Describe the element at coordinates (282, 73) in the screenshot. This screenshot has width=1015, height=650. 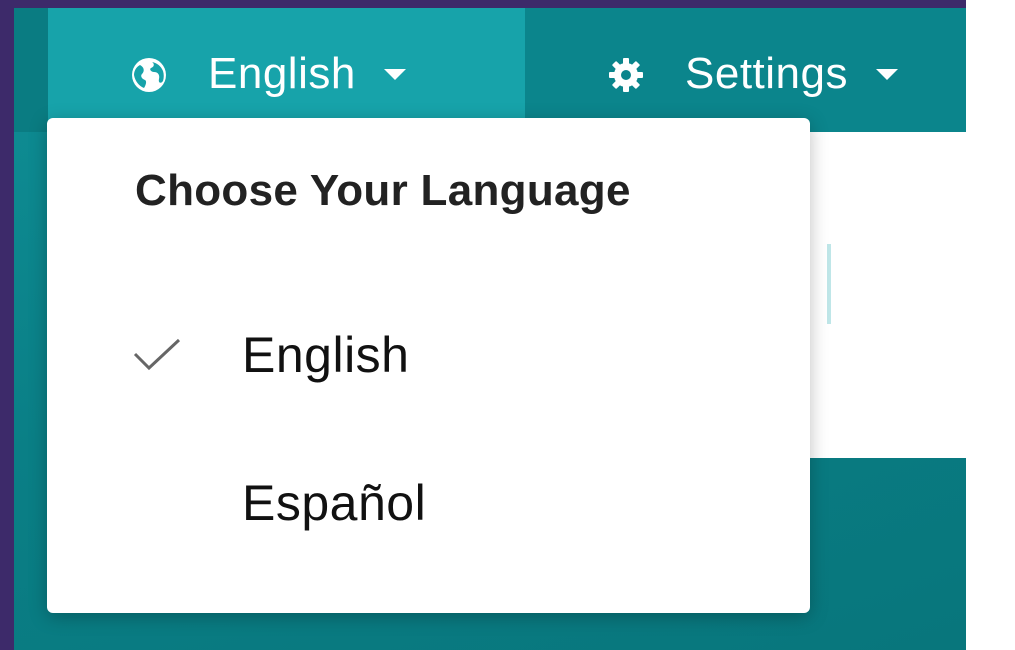
I see `language-menu-label: English` at that location.